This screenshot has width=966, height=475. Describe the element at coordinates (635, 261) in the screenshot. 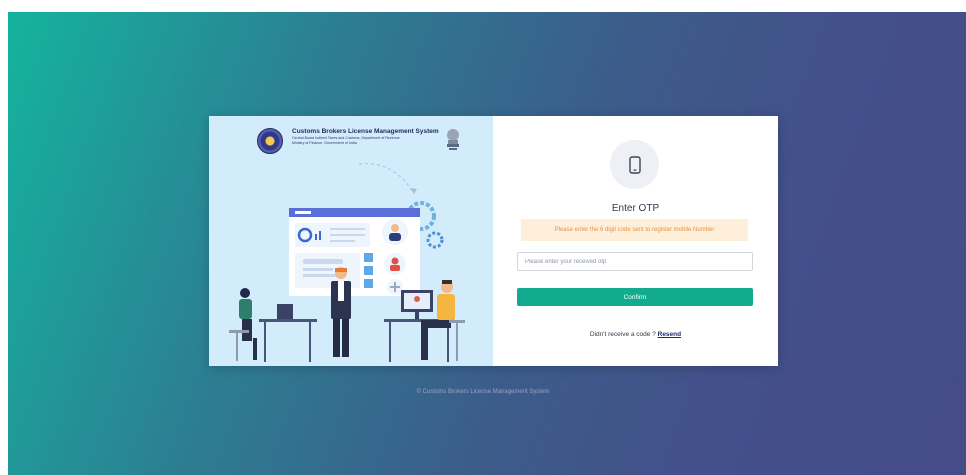

I see `otp-input` at that location.